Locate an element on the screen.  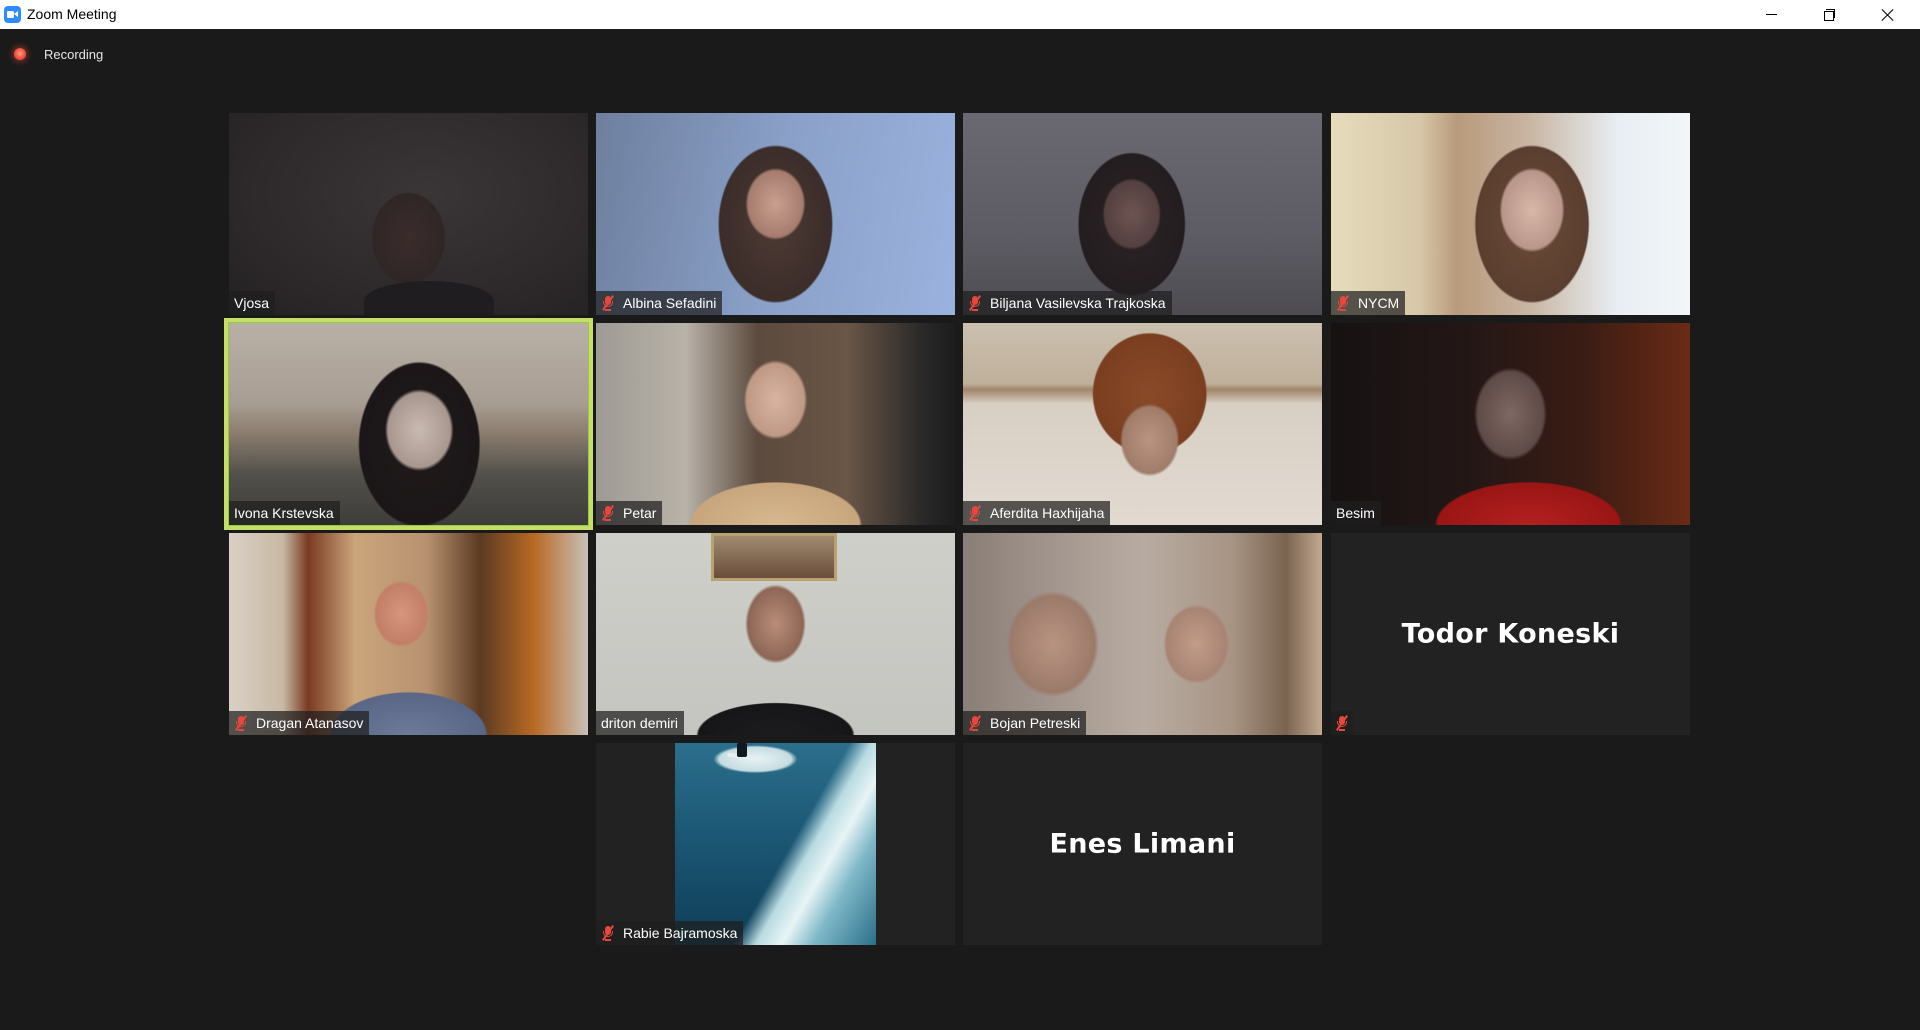
participant-tile: Dragan Atanasov is located at coordinates (408, 634).